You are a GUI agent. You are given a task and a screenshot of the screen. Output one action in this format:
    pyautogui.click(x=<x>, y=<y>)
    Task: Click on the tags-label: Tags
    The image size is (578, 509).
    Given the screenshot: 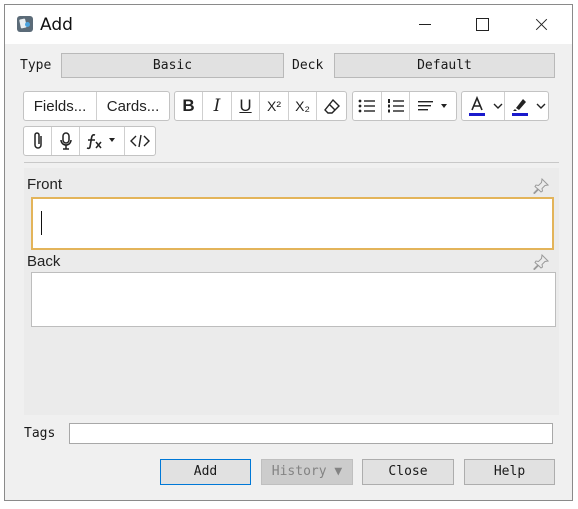 What is the action you would take?
    pyautogui.click(x=40, y=433)
    